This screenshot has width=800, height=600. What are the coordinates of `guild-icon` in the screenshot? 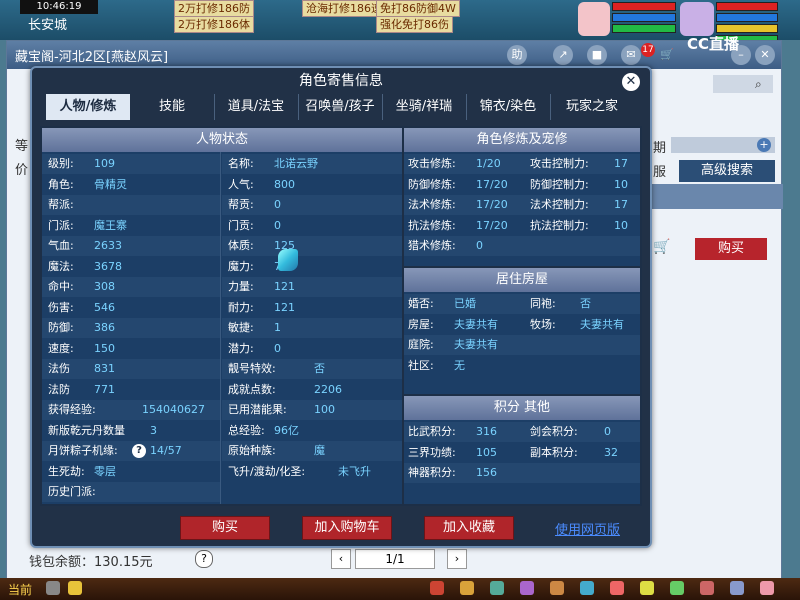 It's located at (587, 588).